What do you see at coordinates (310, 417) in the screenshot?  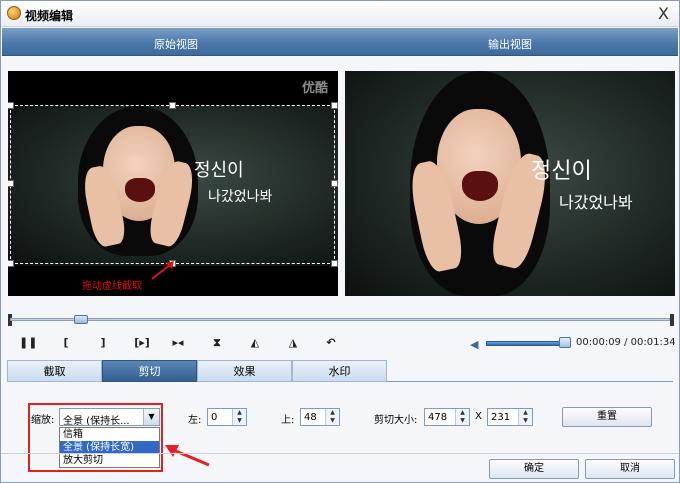 I see `top-offset-value: 48` at bounding box center [310, 417].